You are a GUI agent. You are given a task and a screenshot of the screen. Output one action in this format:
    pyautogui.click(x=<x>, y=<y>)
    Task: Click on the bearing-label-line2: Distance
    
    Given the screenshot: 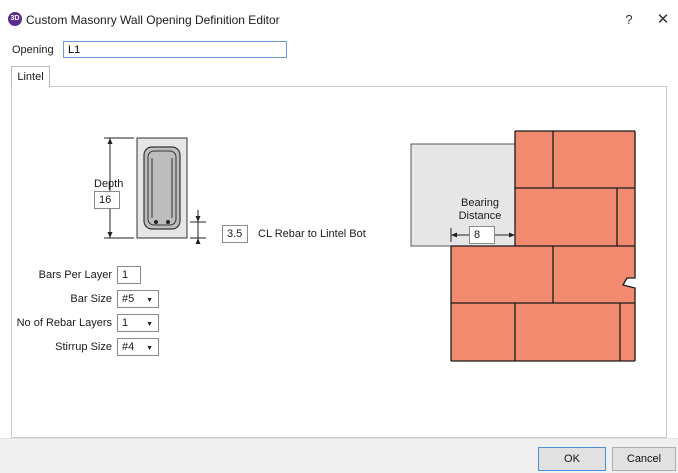 What is the action you would take?
    pyautogui.click(x=480, y=216)
    